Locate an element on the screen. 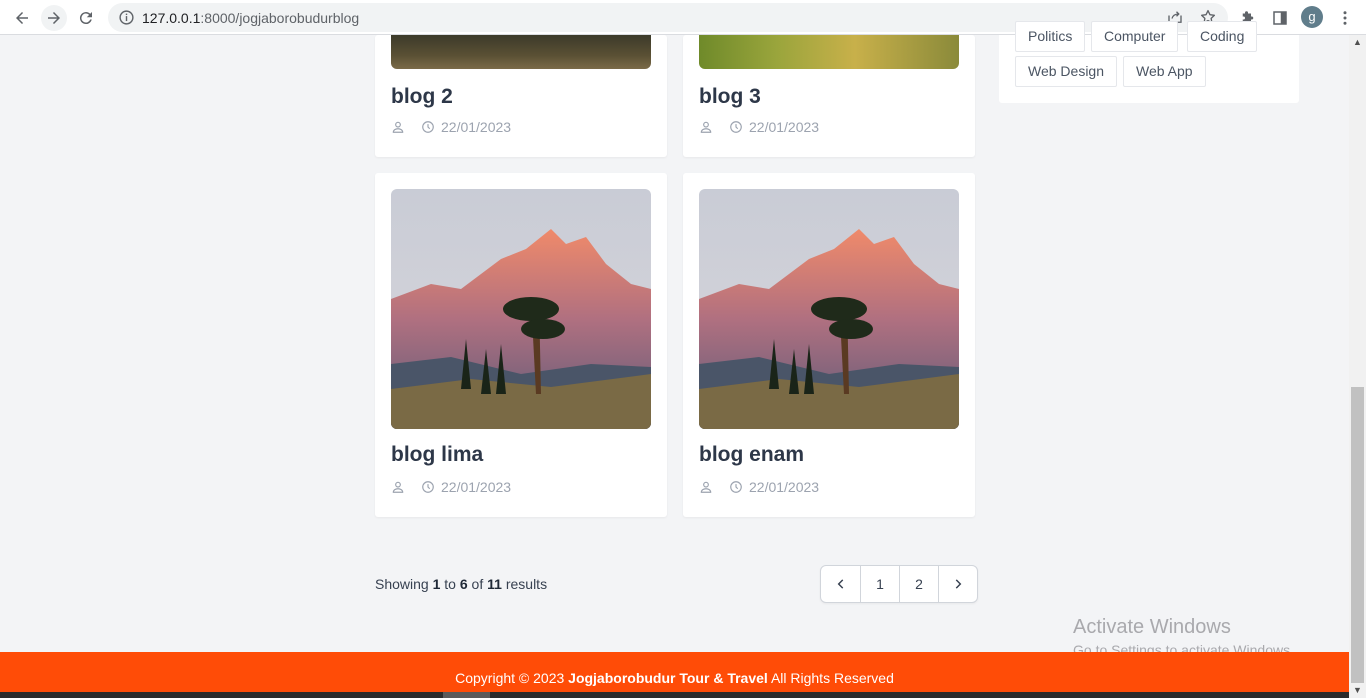 This screenshot has height=698, width=1366. page-2-button: 2 is located at coordinates (918, 584).